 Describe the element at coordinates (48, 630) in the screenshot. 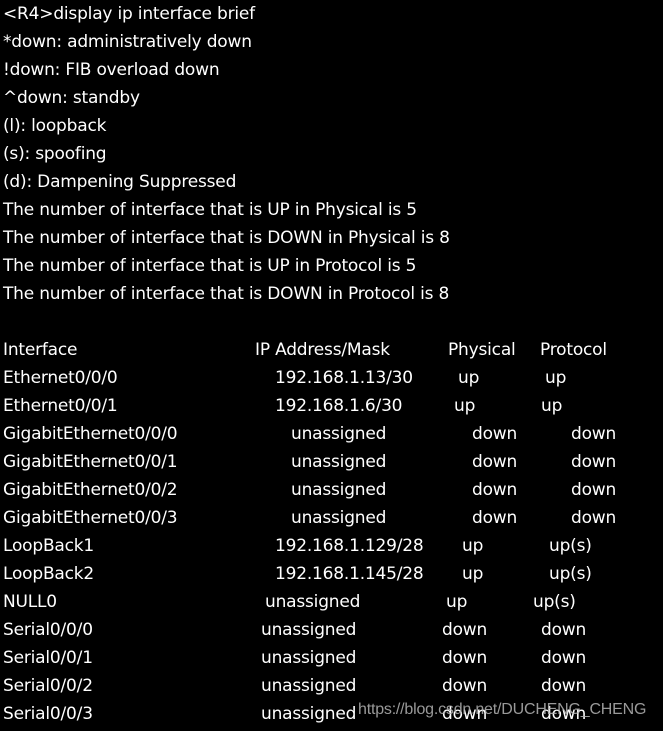

I see `interface-name: Serial0/0/0` at that location.